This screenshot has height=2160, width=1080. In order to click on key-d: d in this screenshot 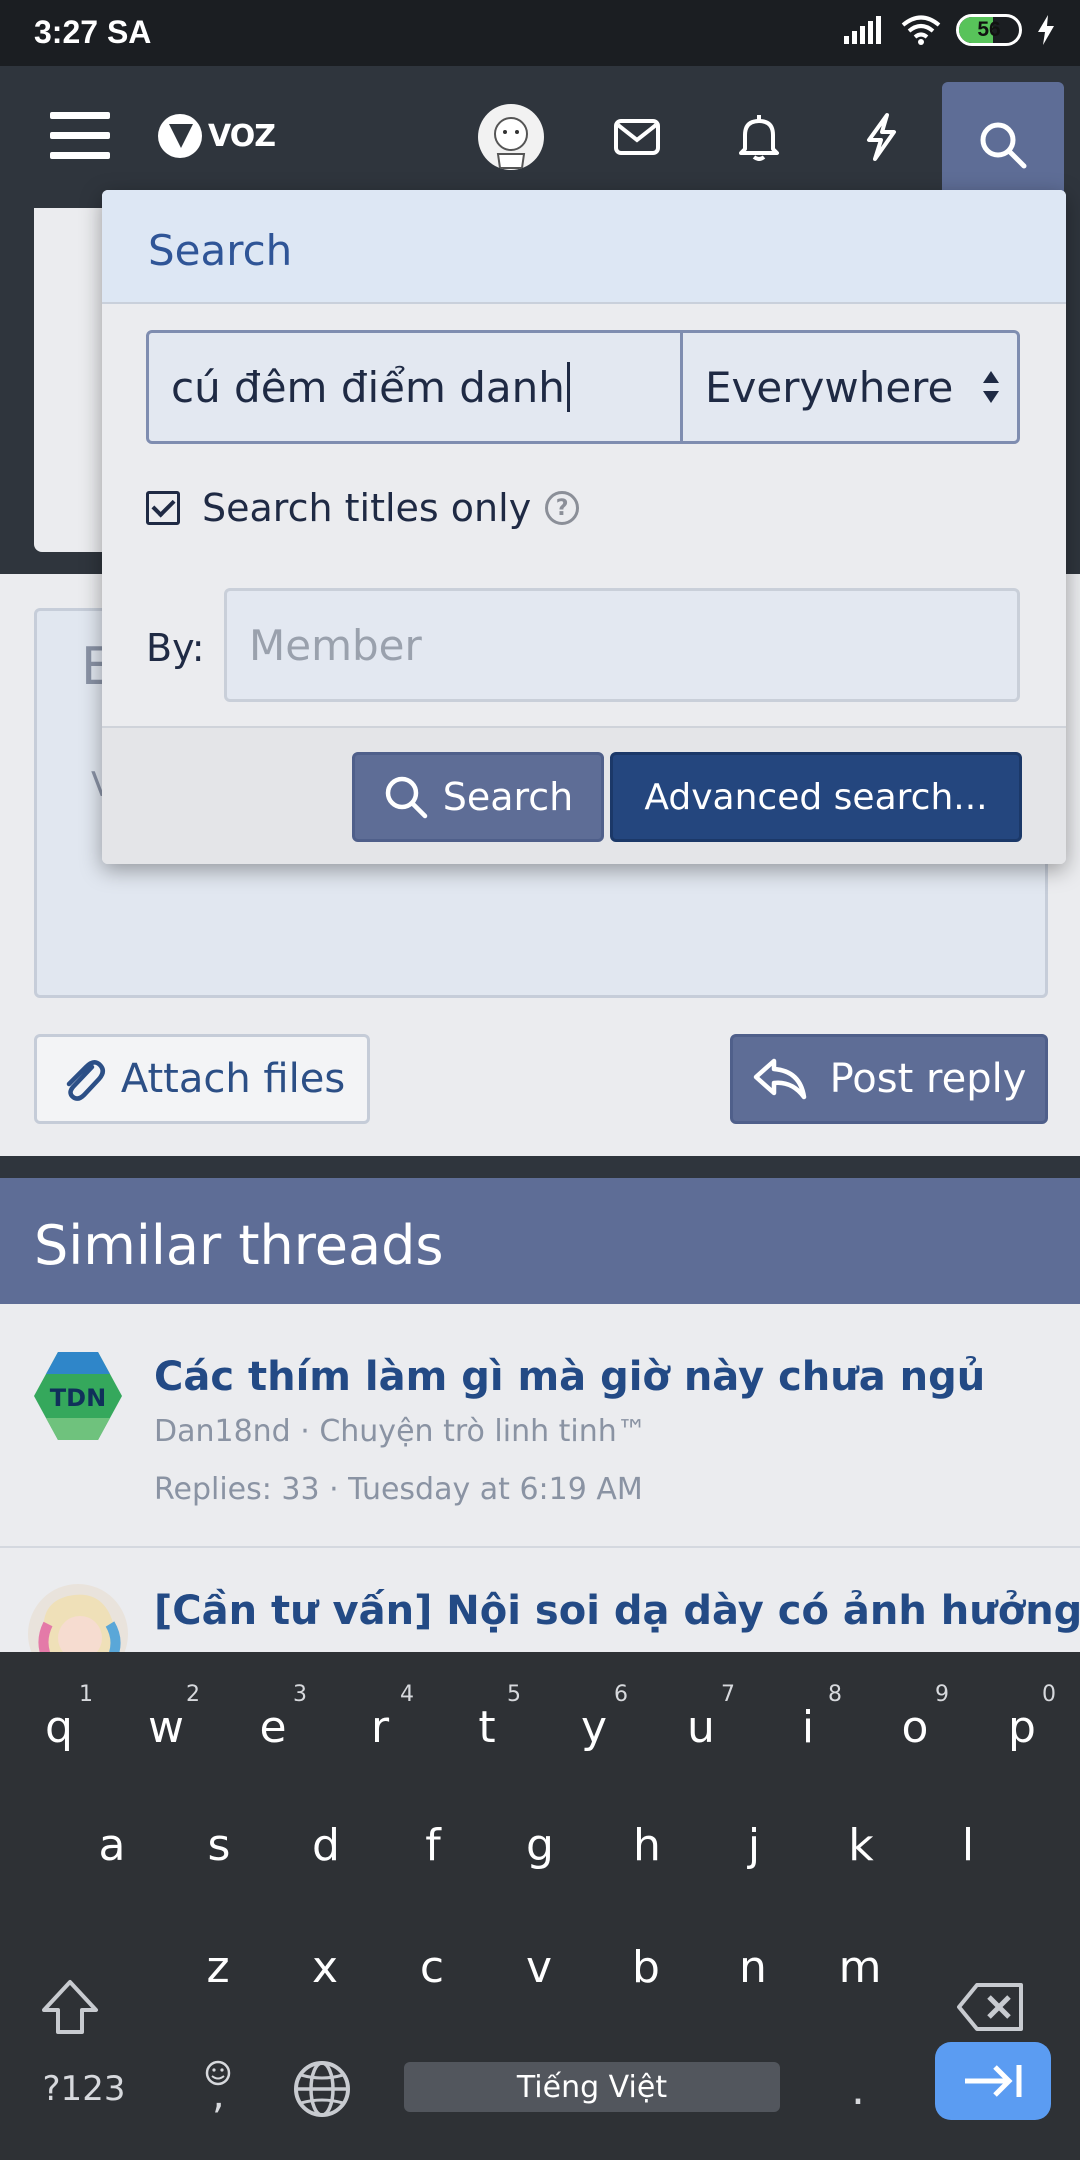, I will do `click(326, 1845)`.